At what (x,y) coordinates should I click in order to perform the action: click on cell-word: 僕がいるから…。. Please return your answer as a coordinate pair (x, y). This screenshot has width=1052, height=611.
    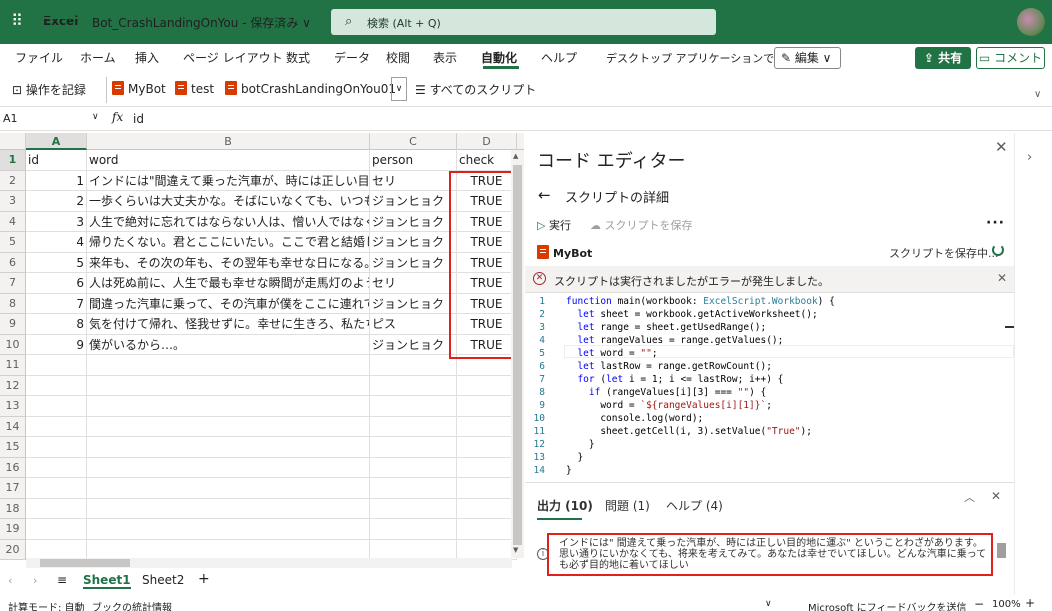
    Looking at the image, I should click on (228, 344).